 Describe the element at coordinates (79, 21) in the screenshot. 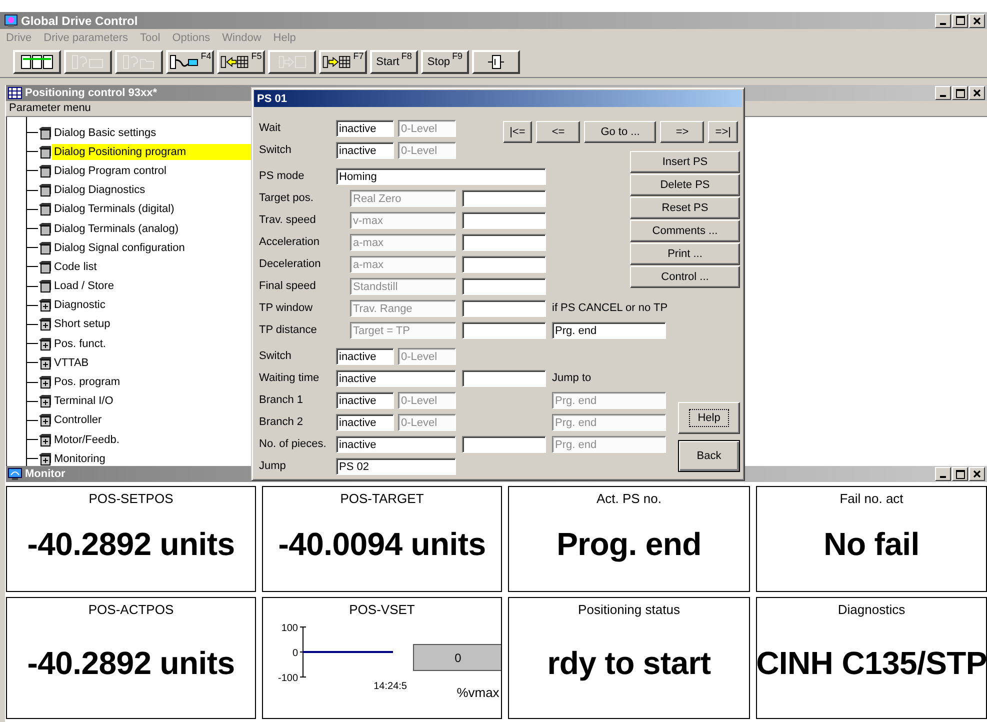

I see `window-title: Global Drive Control` at that location.